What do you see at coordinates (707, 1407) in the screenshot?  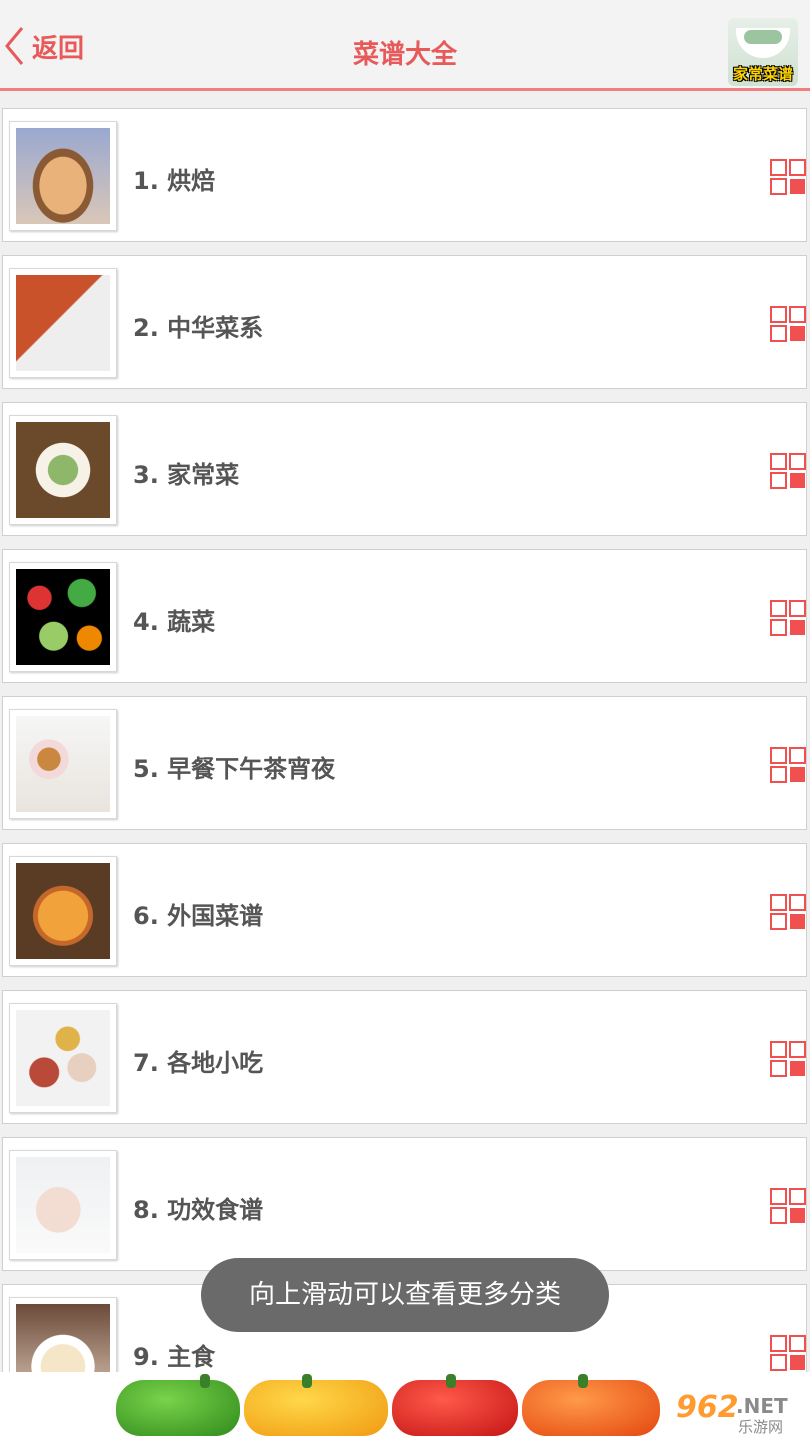 I see `logo-number: 962` at bounding box center [707, 1407].